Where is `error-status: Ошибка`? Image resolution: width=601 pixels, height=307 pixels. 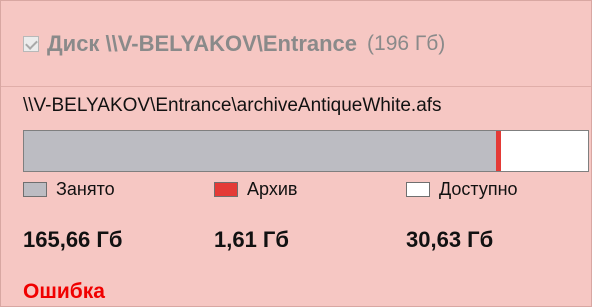
error-status: Ошибка is located at coordinates (64, 291).